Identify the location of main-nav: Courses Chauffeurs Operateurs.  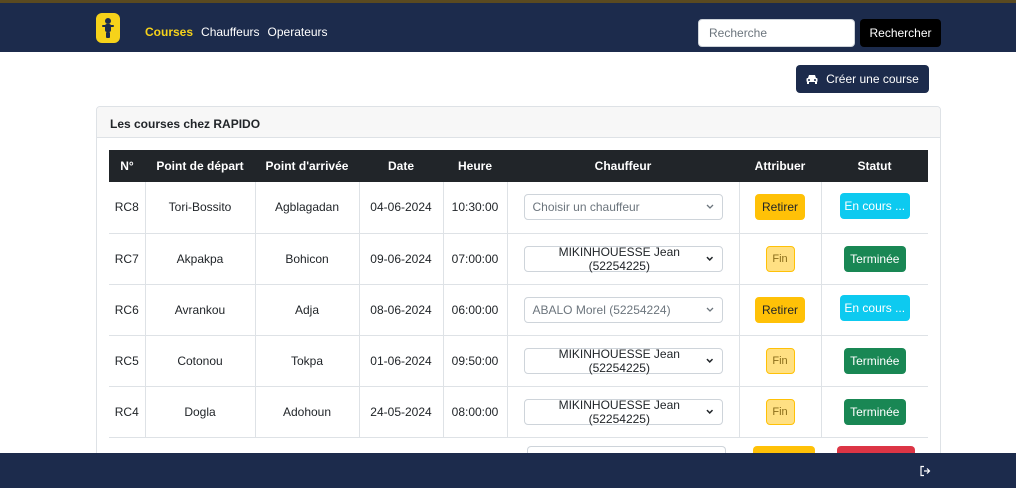
(236, 32).